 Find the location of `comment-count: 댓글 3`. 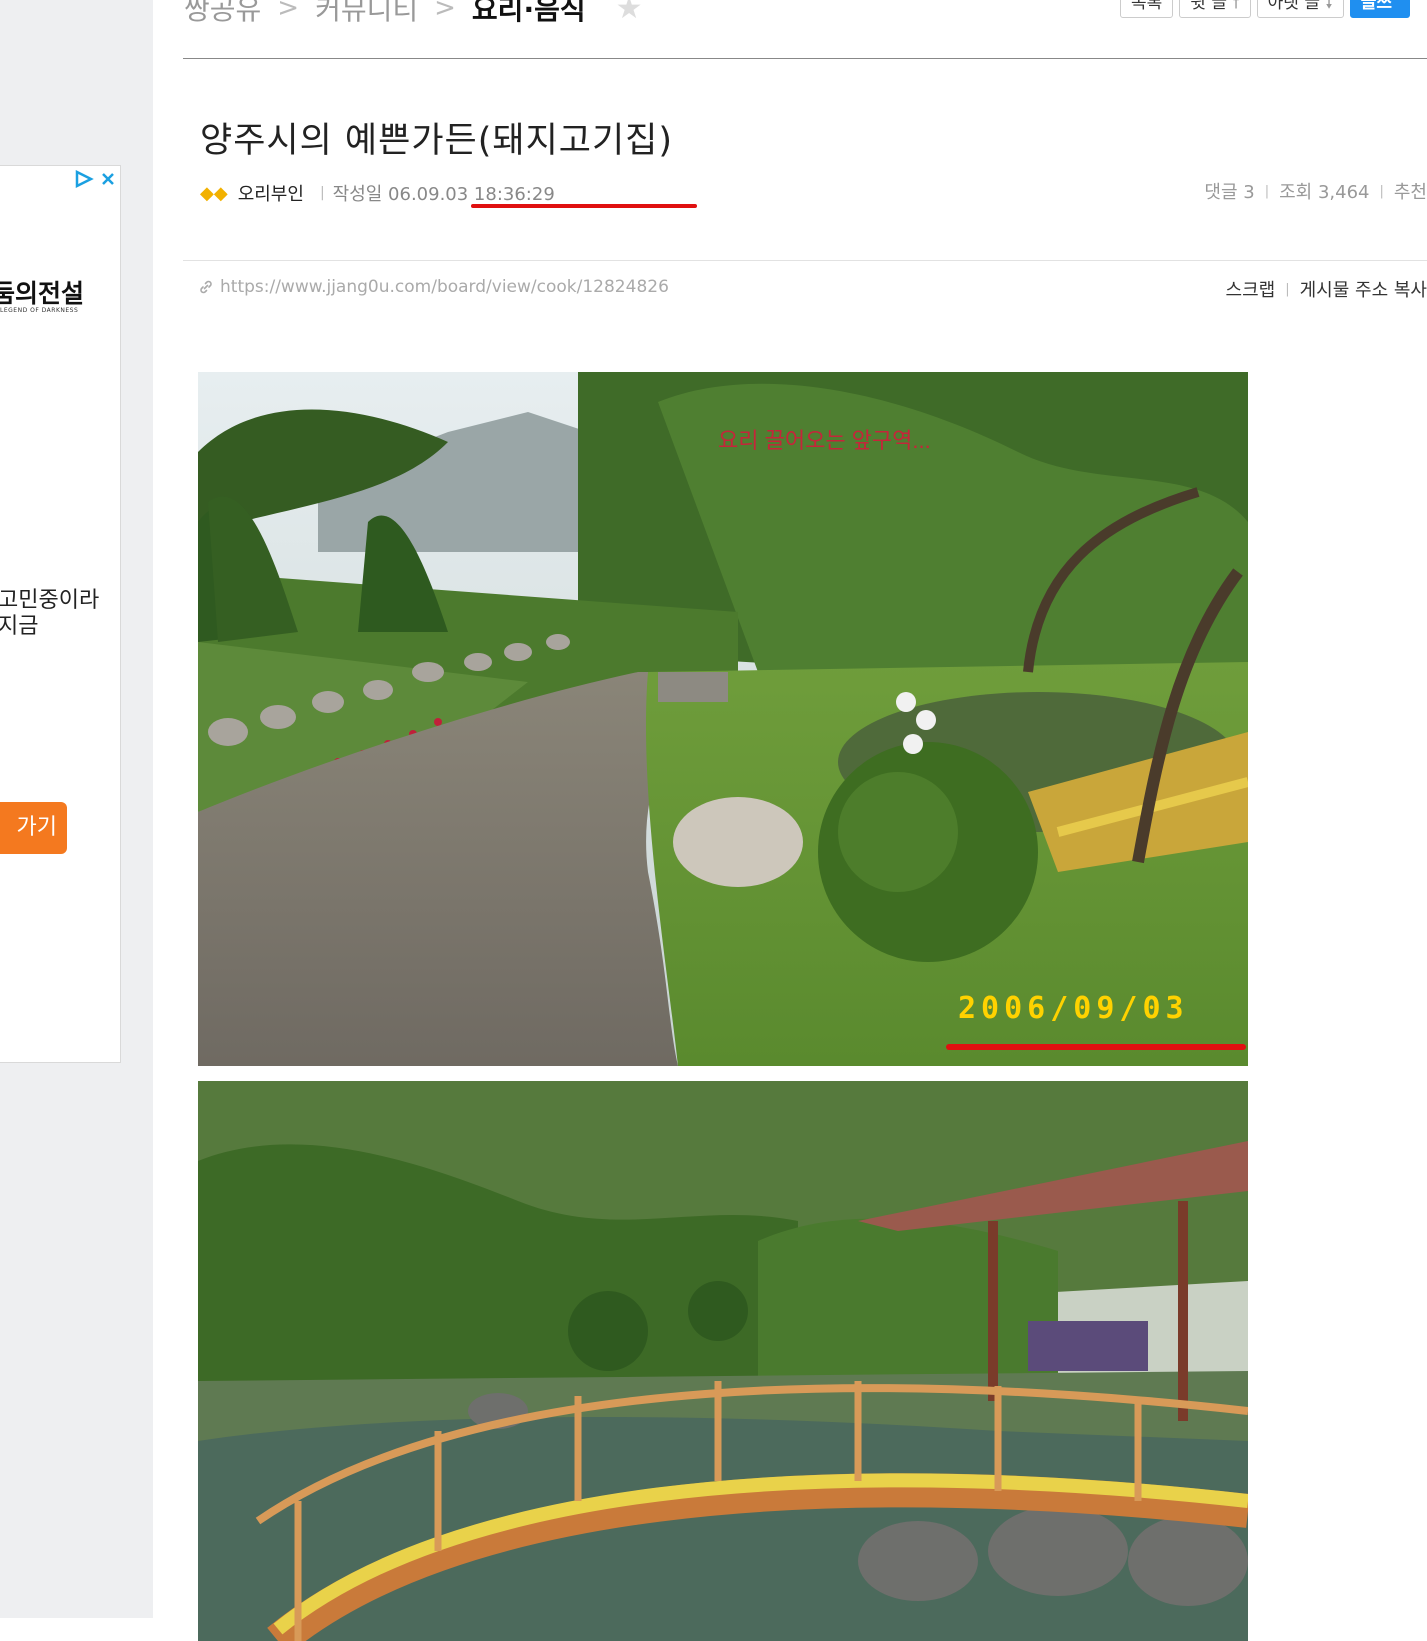

comment-count: 댓글 3 is located at coordinates (1229, 191).